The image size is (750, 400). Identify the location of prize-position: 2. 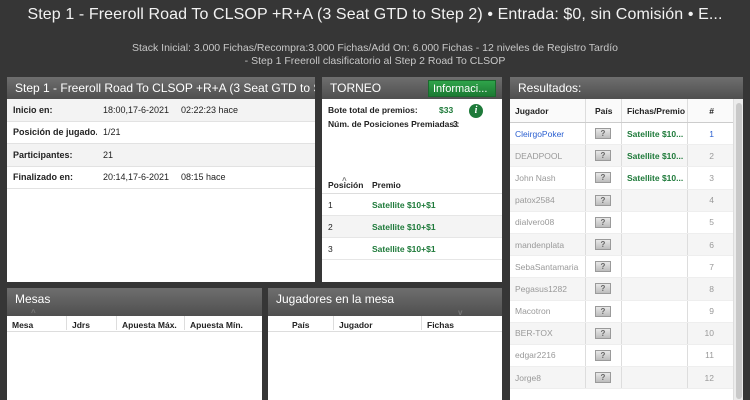
(330, 226).